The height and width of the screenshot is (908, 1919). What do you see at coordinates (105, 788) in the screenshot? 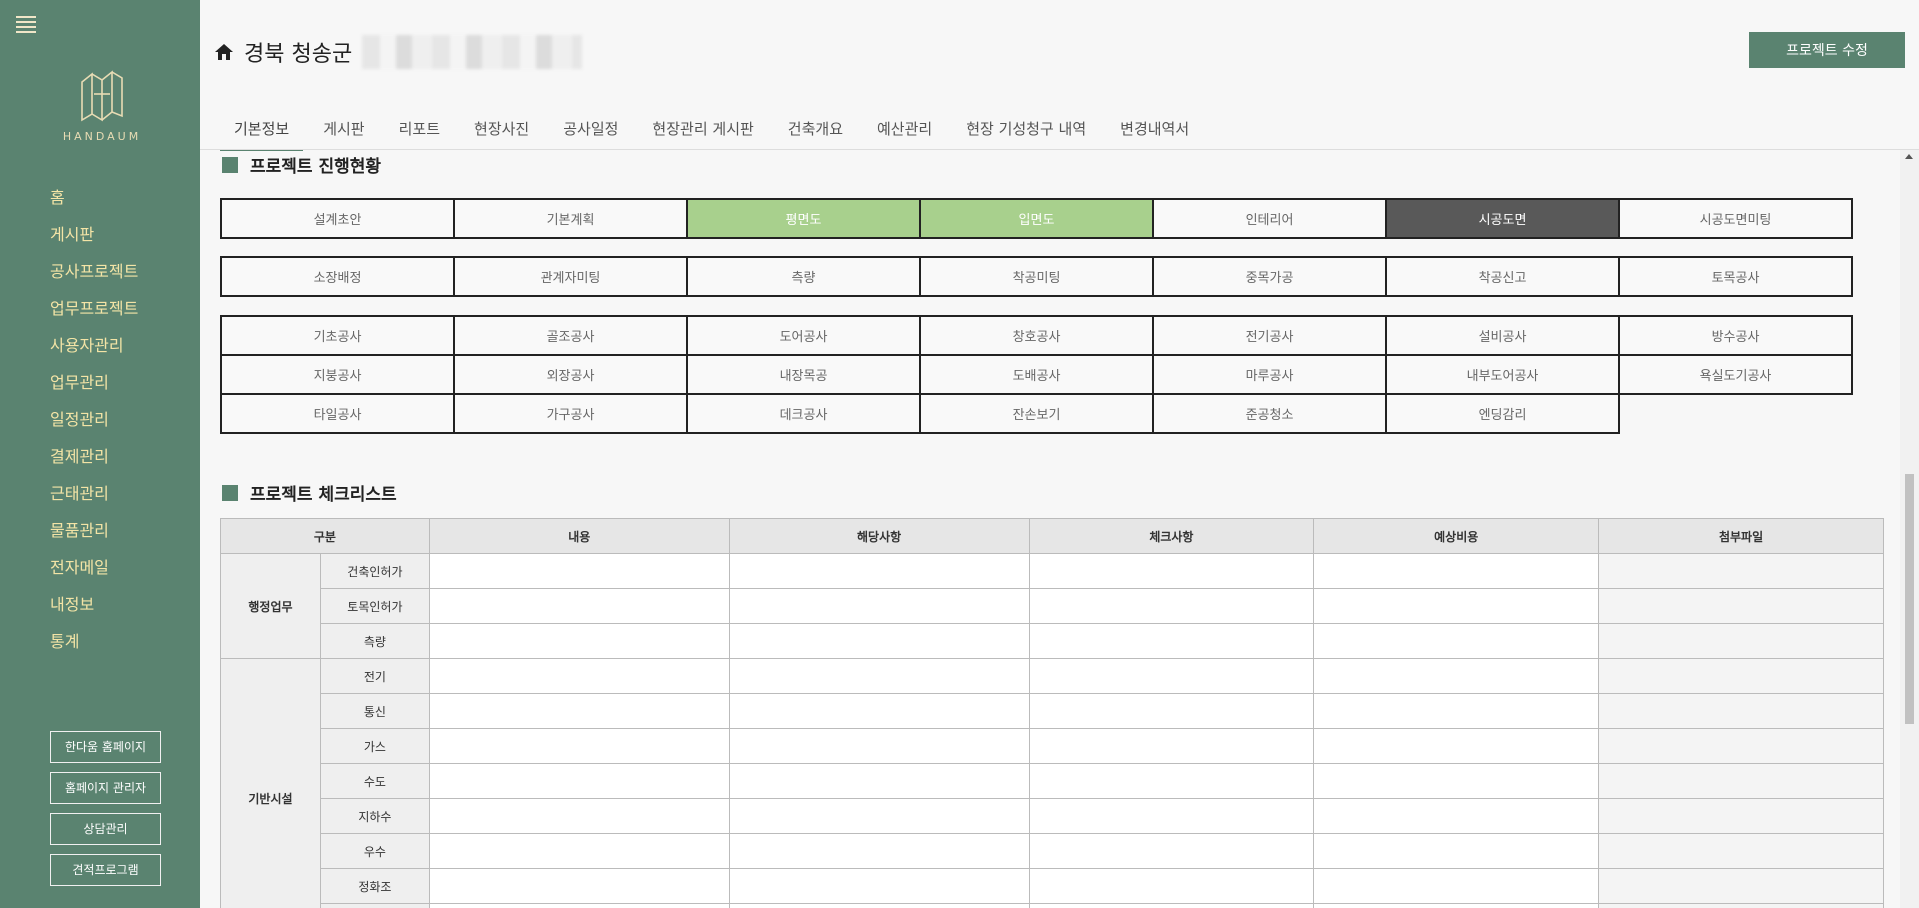
I see `sidebar-link-button: 홈페이지 관리자` at bounding box center [105, 788].